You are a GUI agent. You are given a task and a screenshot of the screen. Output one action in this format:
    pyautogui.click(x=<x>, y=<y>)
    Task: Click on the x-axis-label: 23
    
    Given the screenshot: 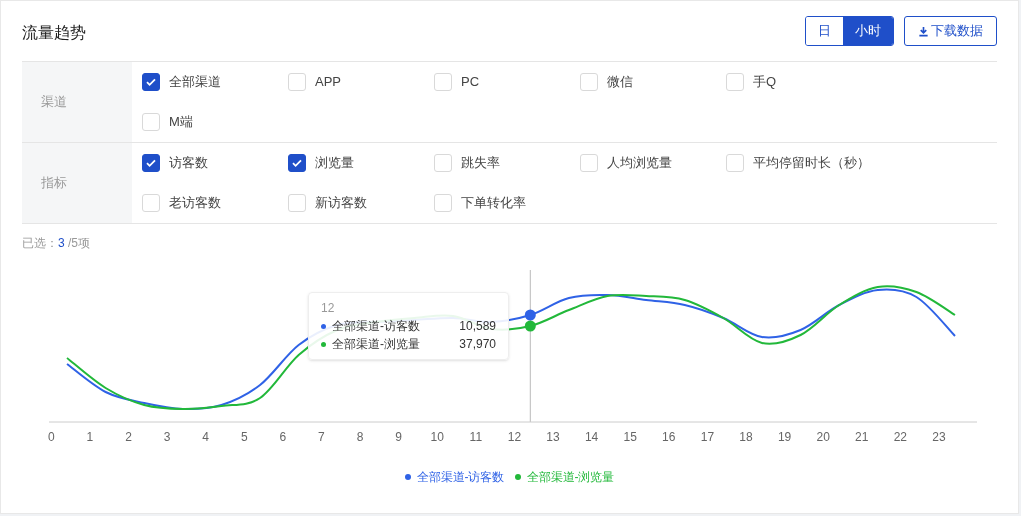 What is the action you would take?
    pyautogui.click(x=939, y=437)
    